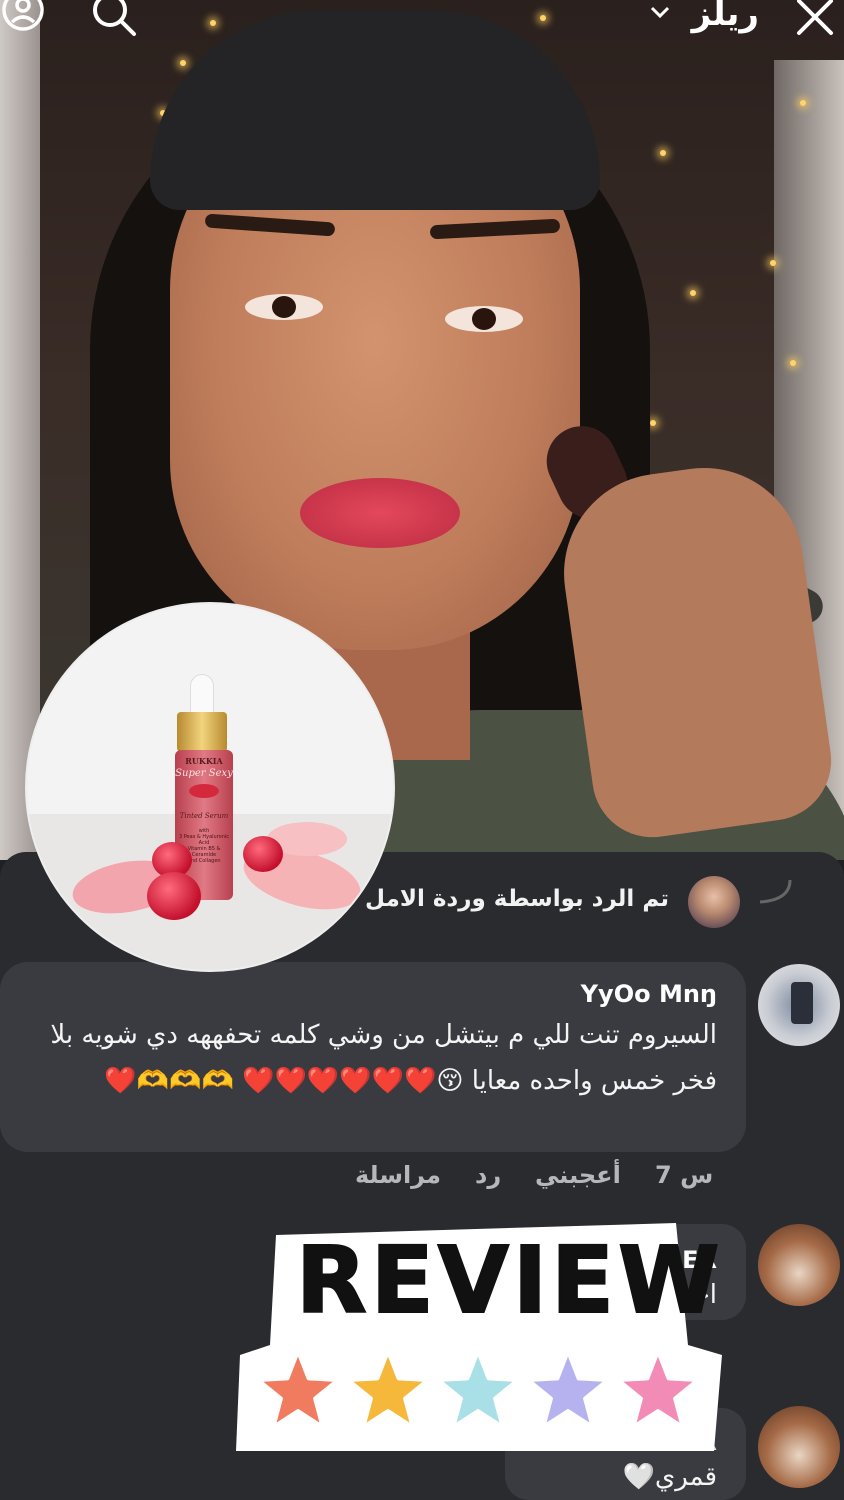 Image resolution: width=844 pixels, height=1500 pixels. I want to click on review-title: REVIEW, so click(509, 1280).